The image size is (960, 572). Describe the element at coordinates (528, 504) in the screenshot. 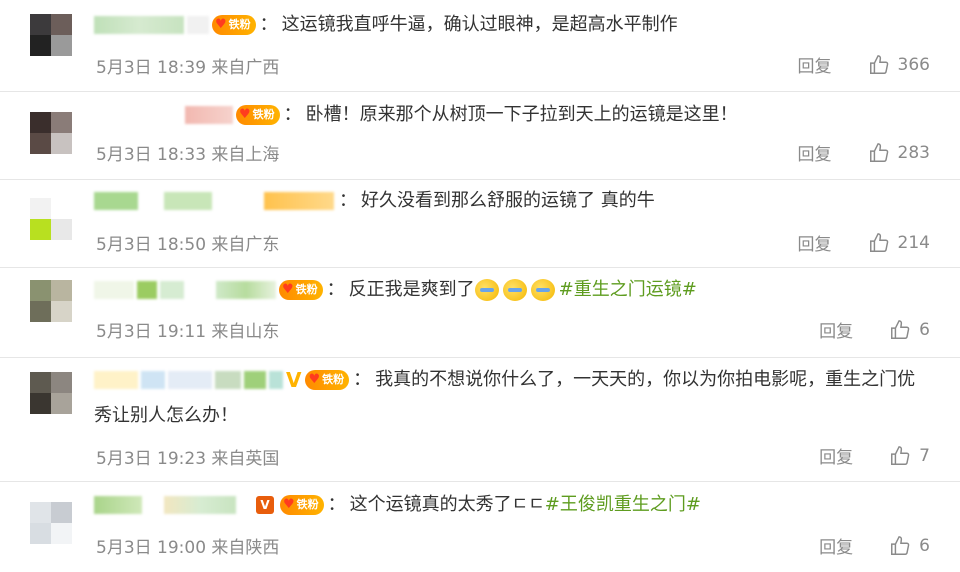

I see `comment-text-tail: ㄷㄷ` at that location.